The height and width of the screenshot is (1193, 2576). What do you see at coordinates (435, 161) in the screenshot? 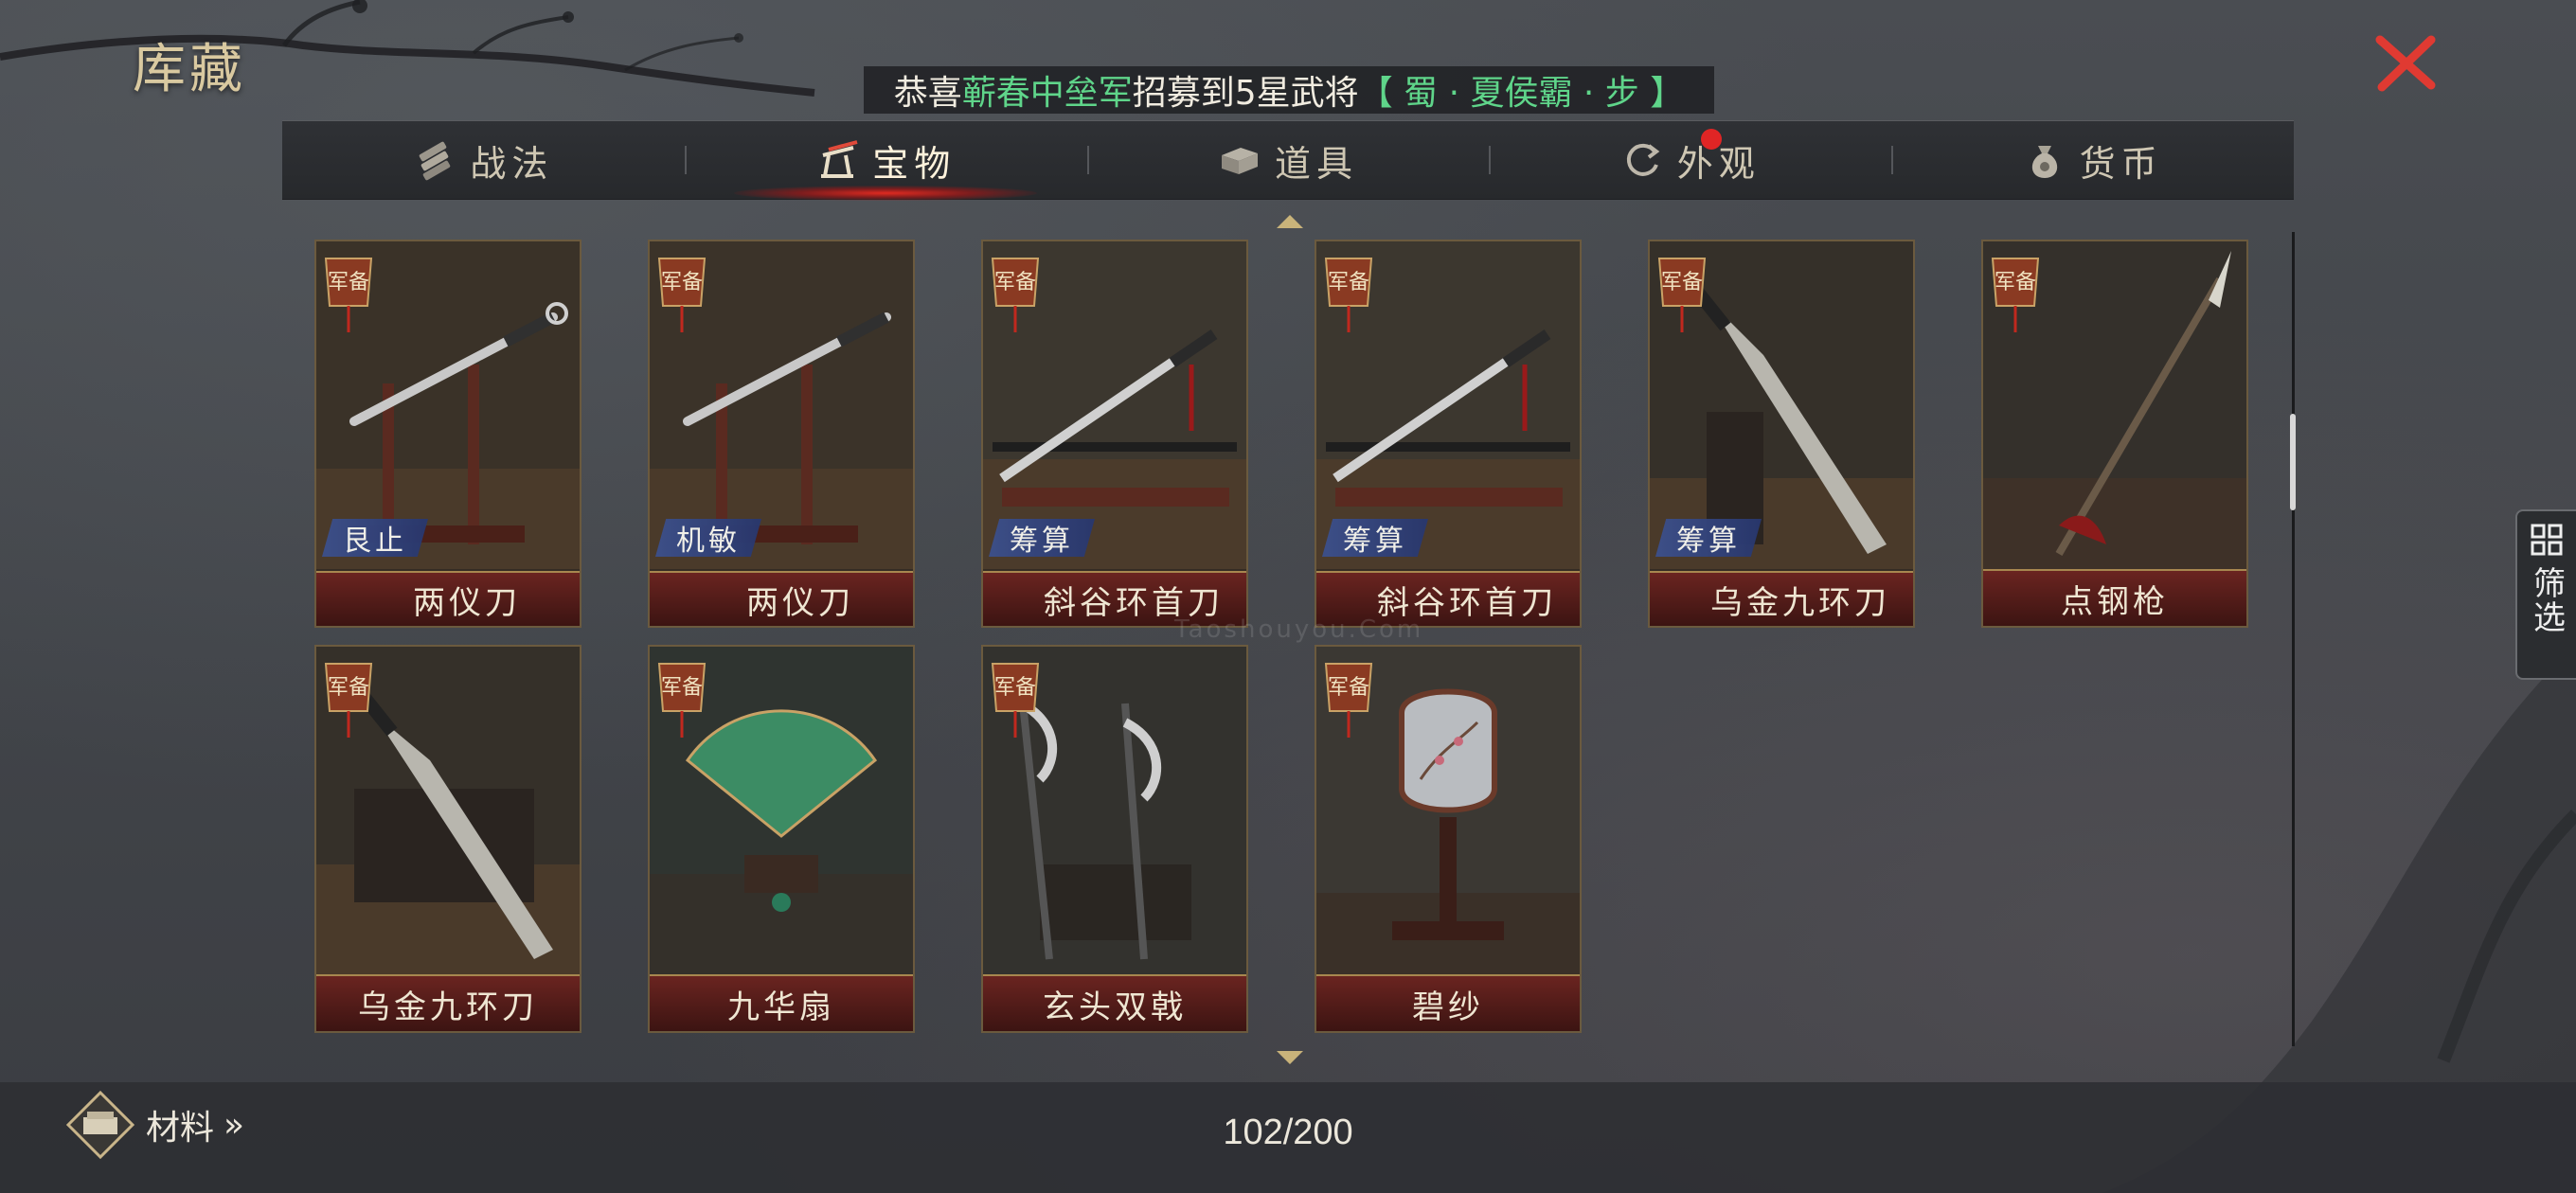
I see `scroll-bundle-icon` at bounding box center [435, 161].